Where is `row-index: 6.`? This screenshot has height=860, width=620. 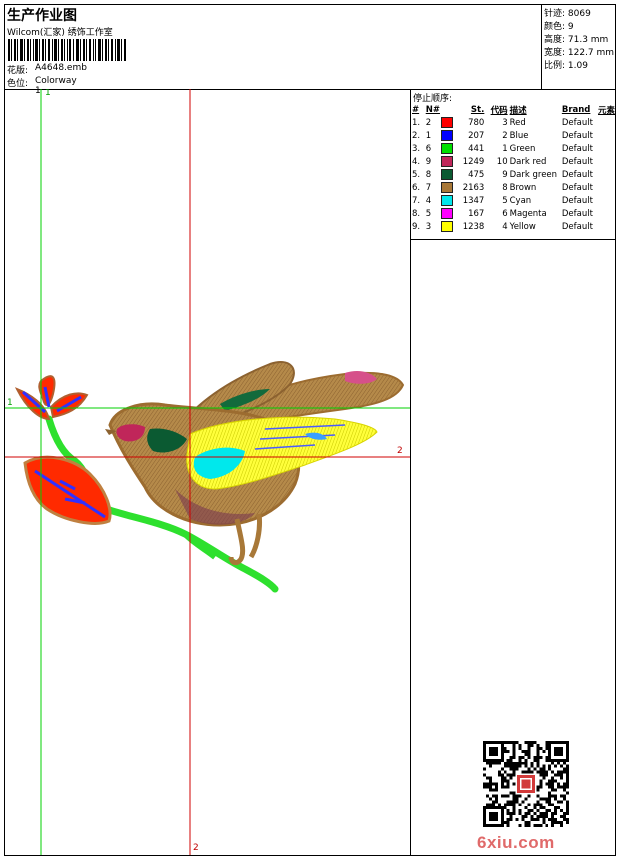 row-index: 6. is located at coordinates (416, 187).